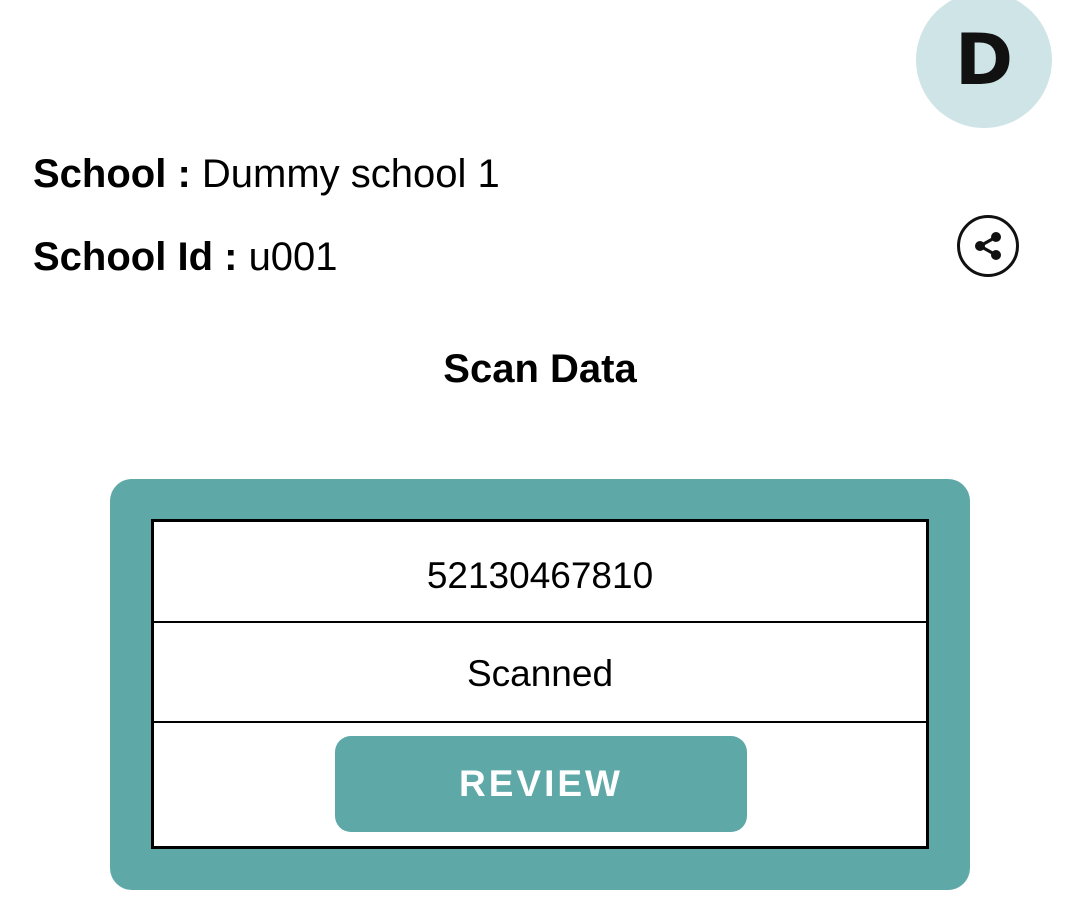 This screenshot has height=917, width=1080. I want to click on school-id-label: School Id :, so click(135, 257).